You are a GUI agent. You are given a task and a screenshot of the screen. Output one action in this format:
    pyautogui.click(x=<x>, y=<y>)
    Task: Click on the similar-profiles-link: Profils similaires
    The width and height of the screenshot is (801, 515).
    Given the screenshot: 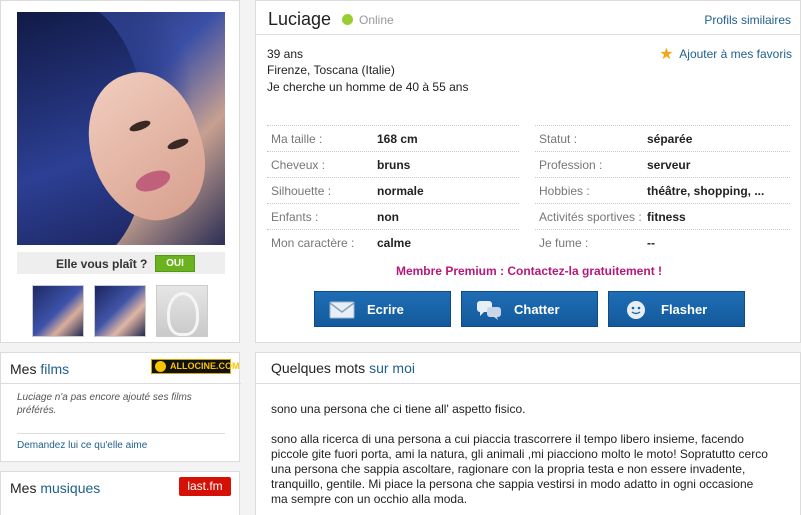 What is the action you would take?
    pyautogui.click(x=747, y=20)
    